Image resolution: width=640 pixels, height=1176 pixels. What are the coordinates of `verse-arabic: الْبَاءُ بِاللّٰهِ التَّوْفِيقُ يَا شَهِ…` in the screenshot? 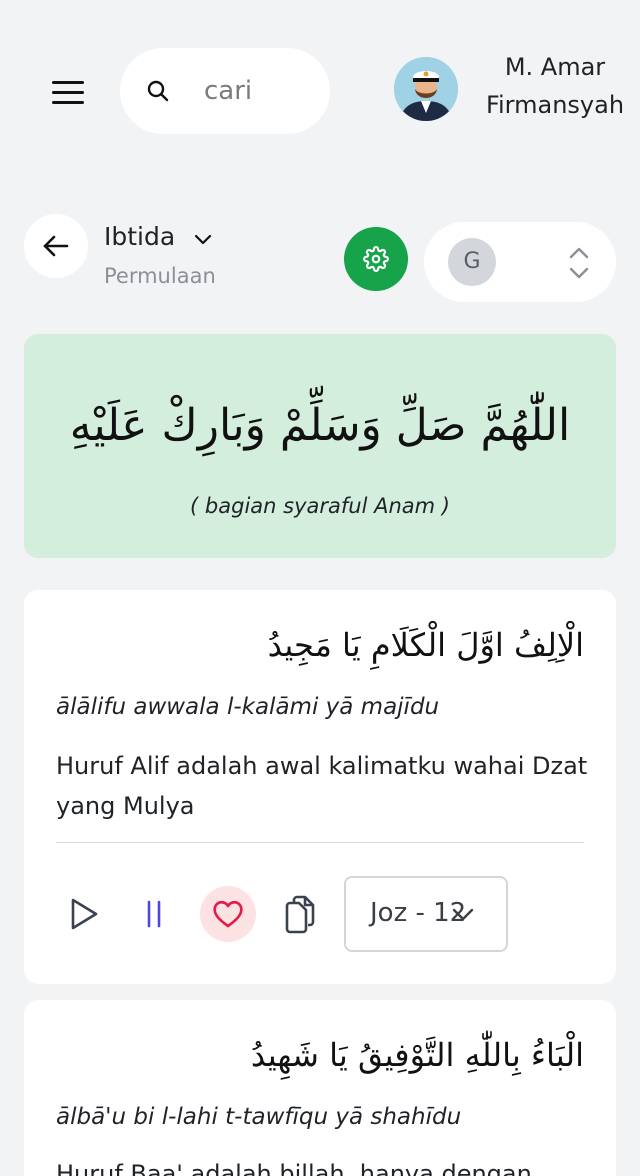 It's located at (417, 1055).